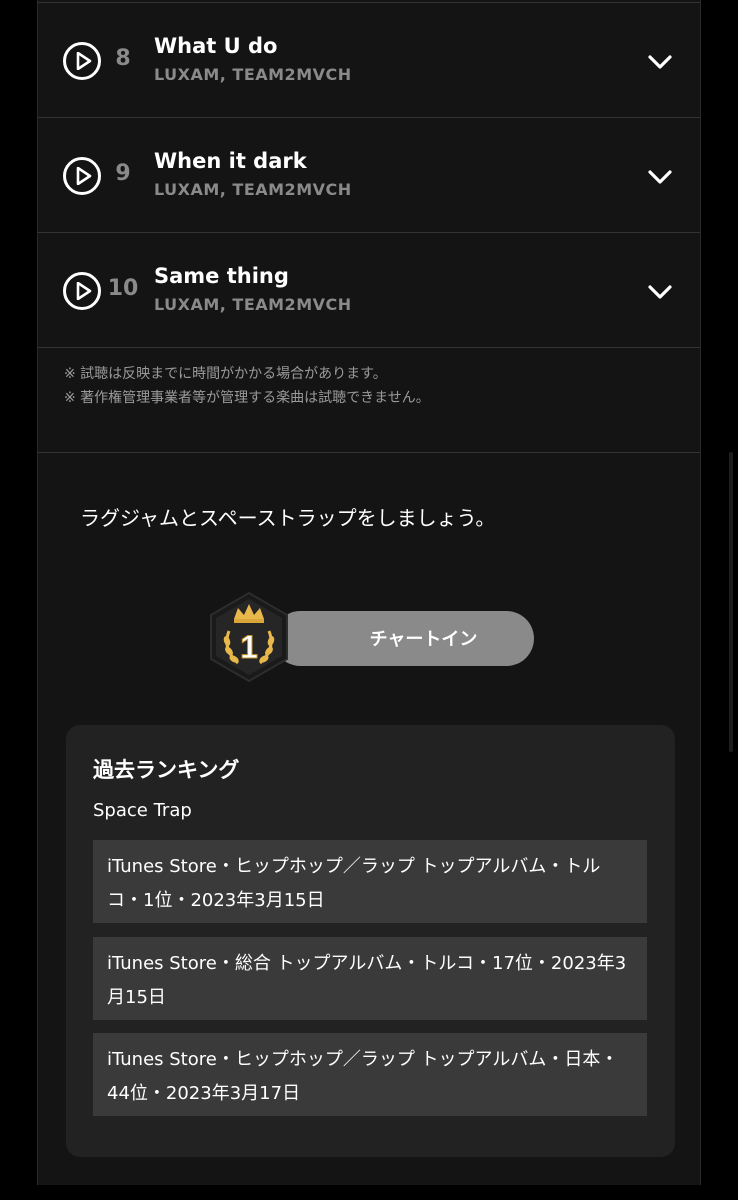 The height and width of the screenshot is (1200, 738). What do you see at coordinates (123, 58) in the screenshot?
I see `track-number: 8` at bounding box center [123, 58].